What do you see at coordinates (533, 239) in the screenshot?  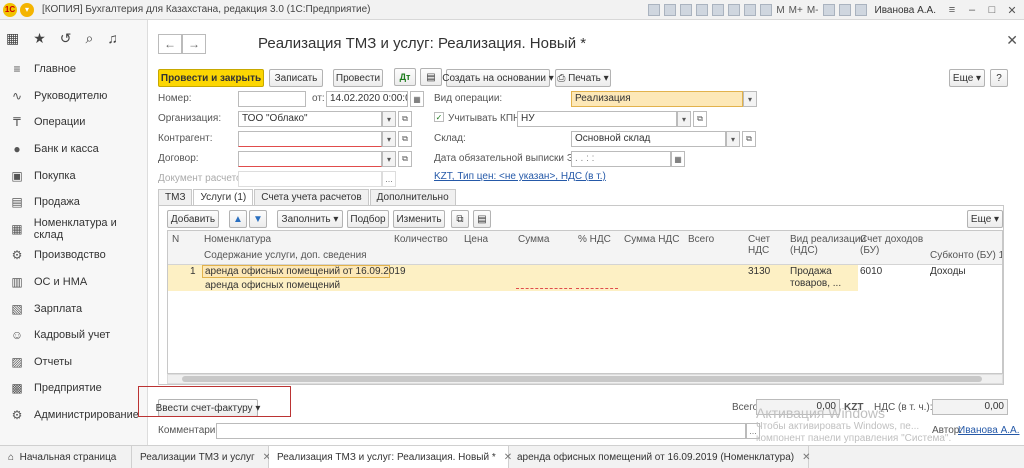 I see `col-sum: Сумма` at bounding box center [533, 239].